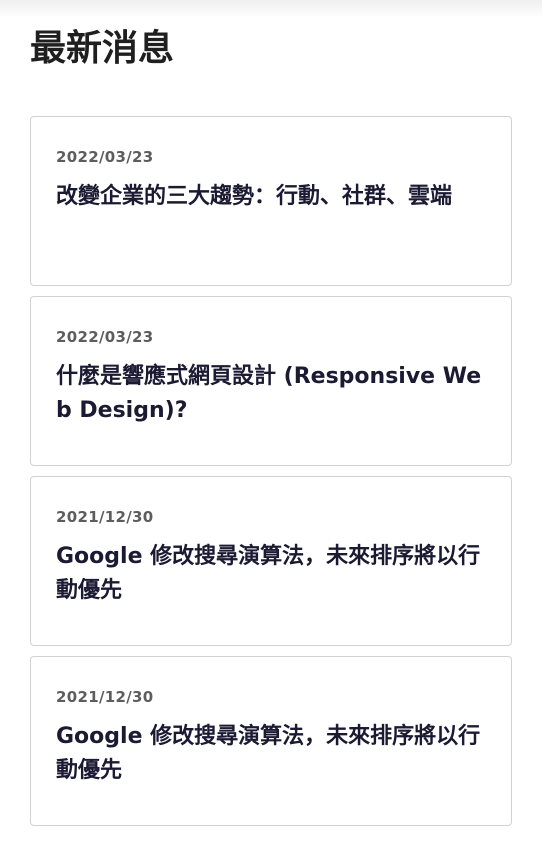 This screenshot has width=542, height=860. Describe the element at coordinates (271, 197) in the screenshot. I see `news-title-link: 改變企業的三大趨勢：行動、社群、雲端` at that location.